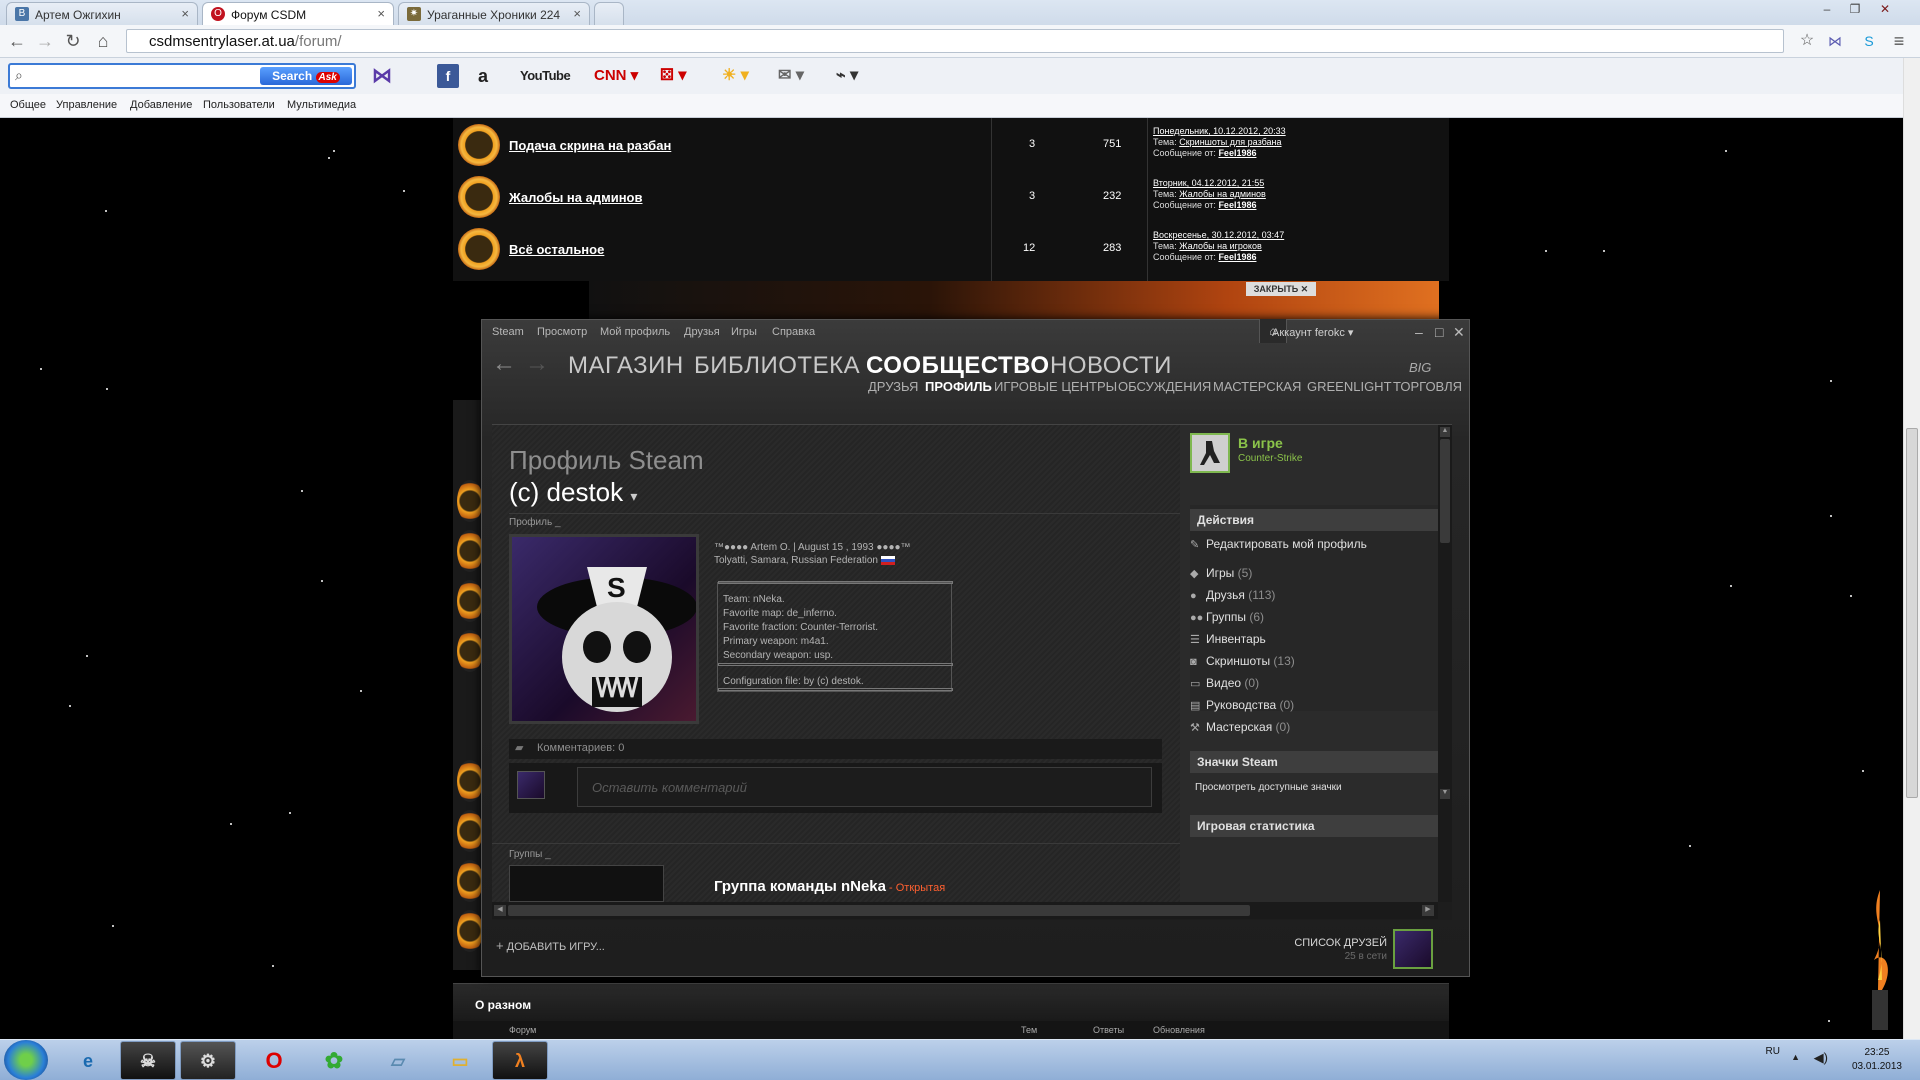  I want to click on forward-icon: →, so click(45, 41).